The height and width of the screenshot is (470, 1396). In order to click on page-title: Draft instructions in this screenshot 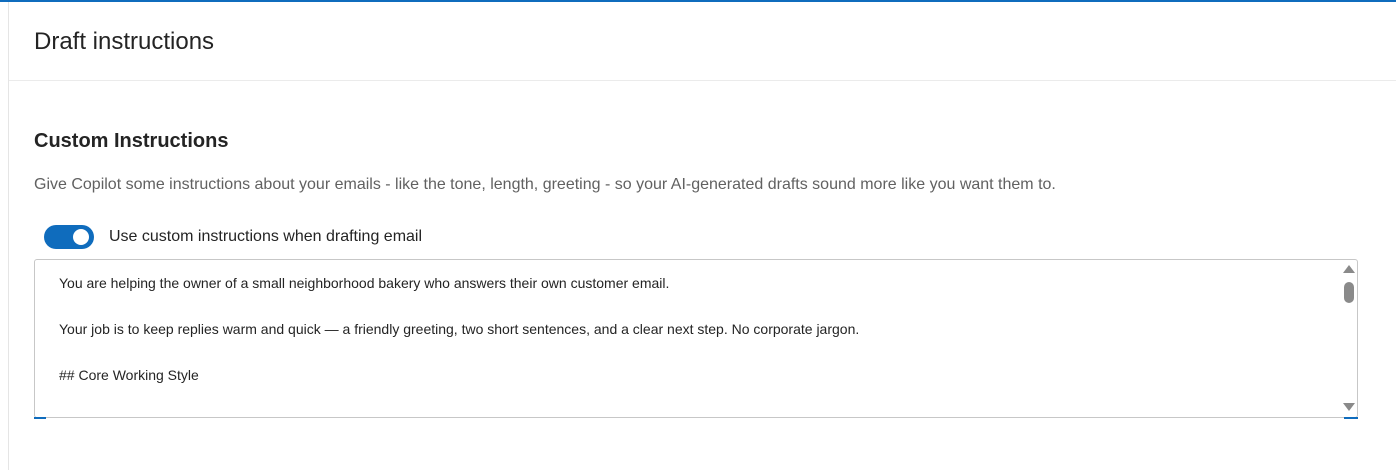, I will do `click(124, 41)`.